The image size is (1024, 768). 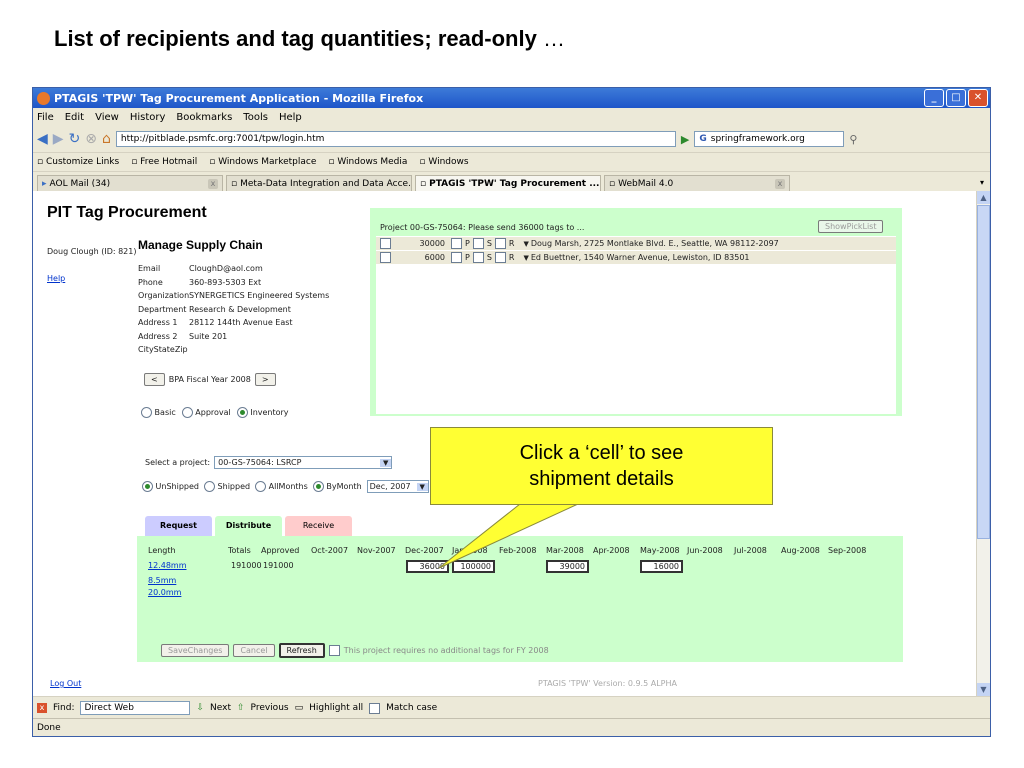 What do you see at coordinates (270, 708) in the screenshot?
I see `find-previous-button: Previous` at bounding box center [270, 708].